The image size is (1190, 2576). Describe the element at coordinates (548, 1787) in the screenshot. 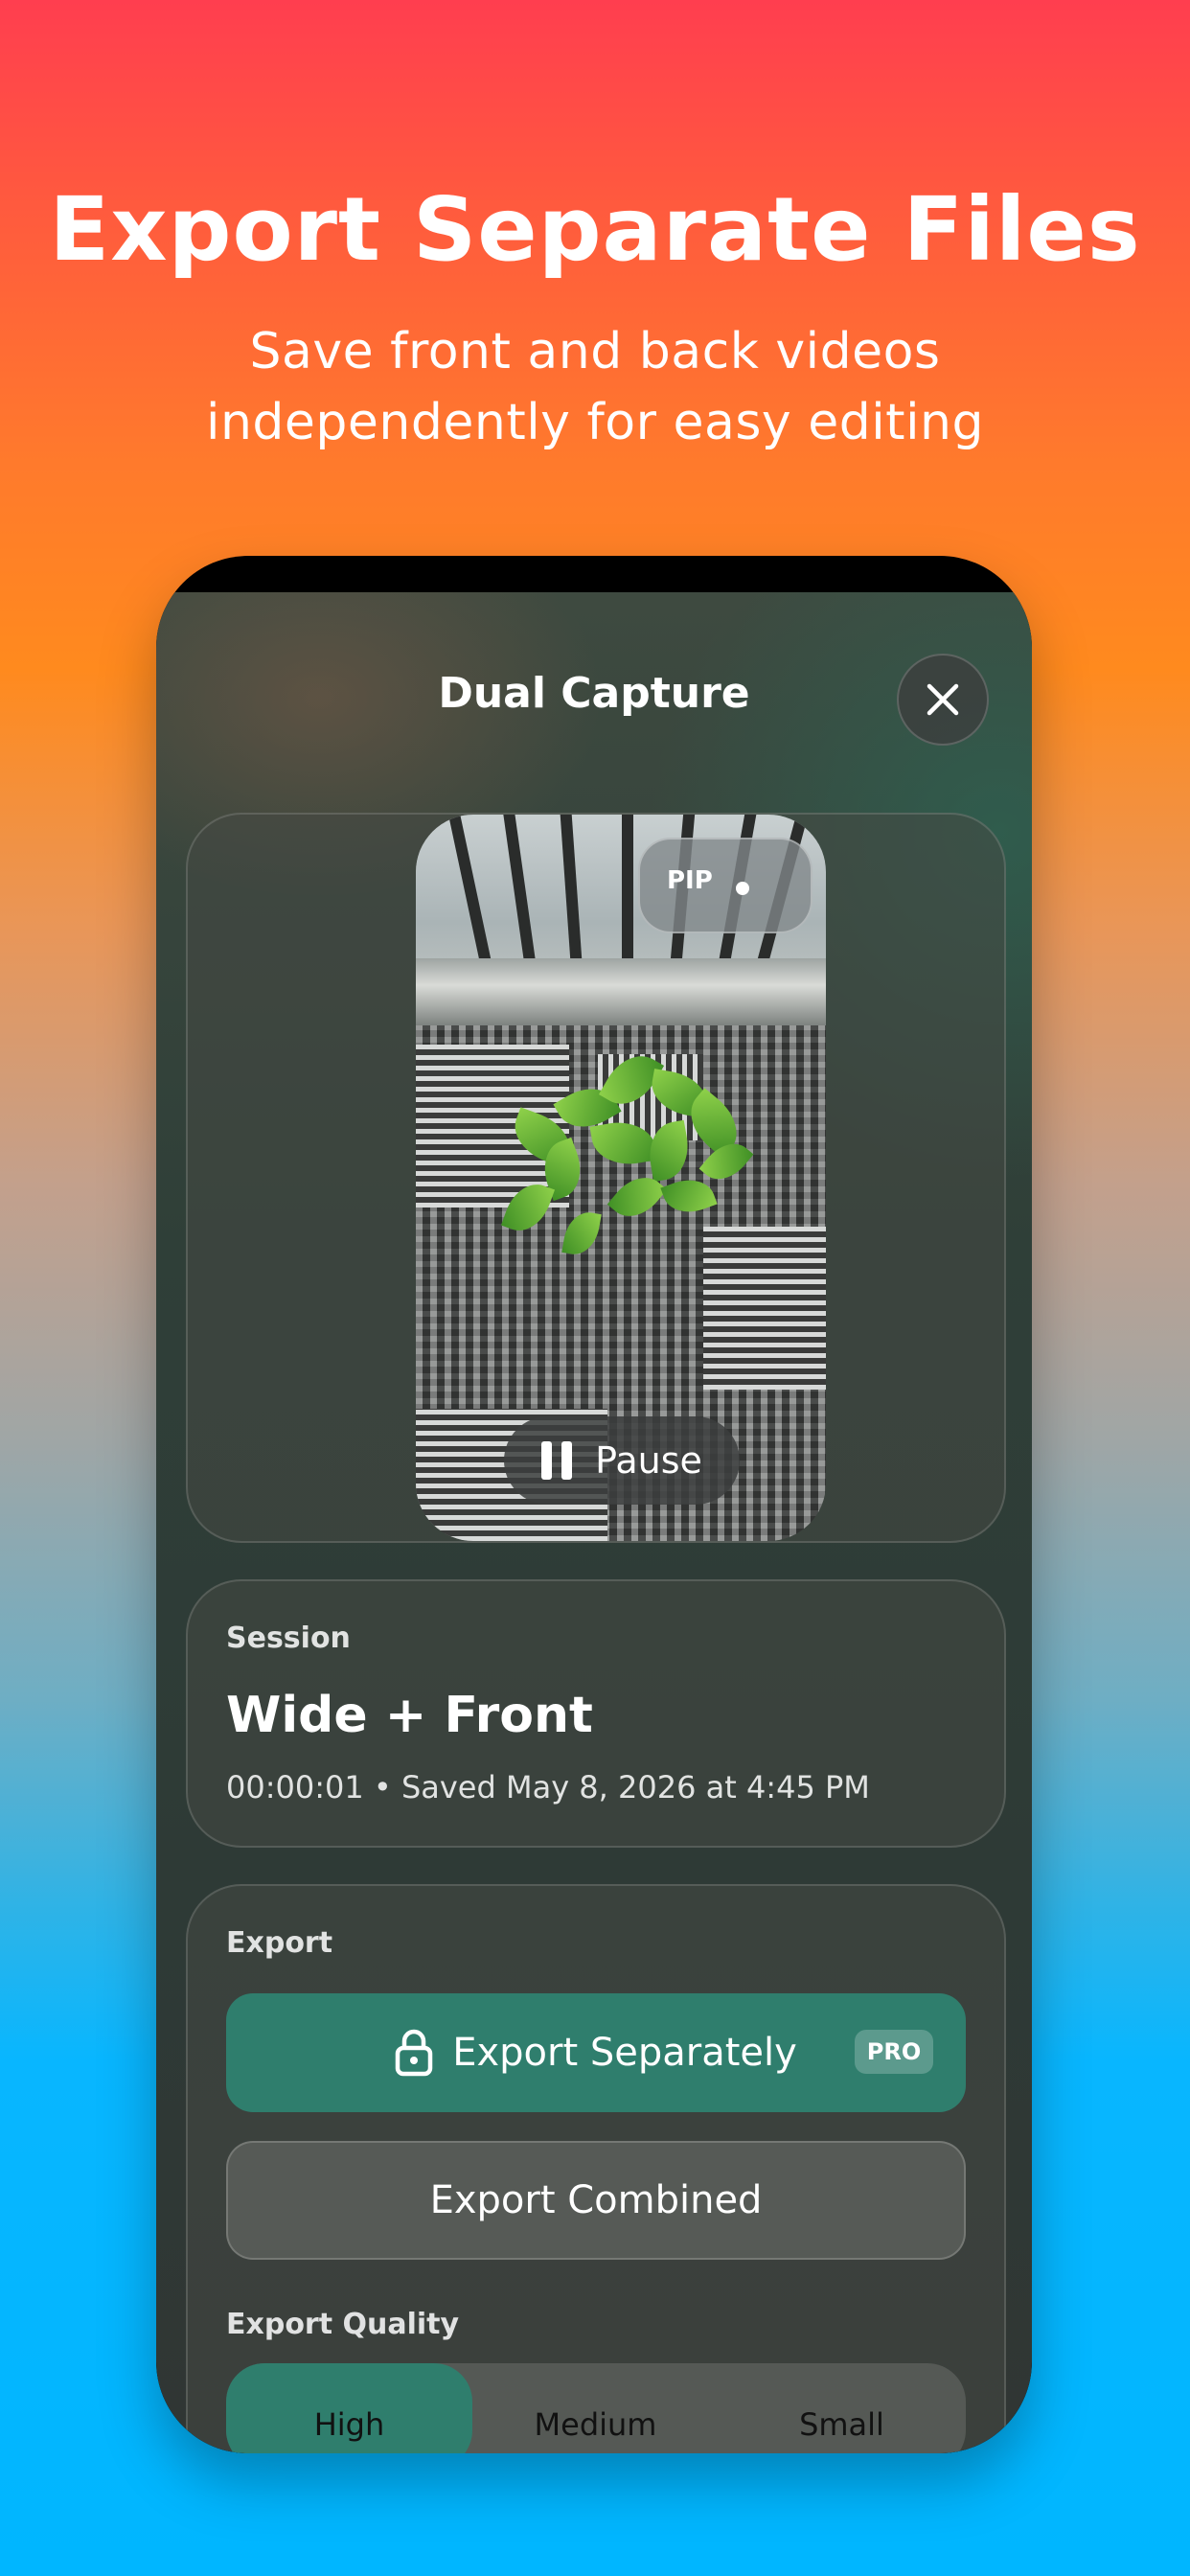

I see `session-meta: 00:00:01 • Saved May 8, 2026 at 4:45 PM` at that location.